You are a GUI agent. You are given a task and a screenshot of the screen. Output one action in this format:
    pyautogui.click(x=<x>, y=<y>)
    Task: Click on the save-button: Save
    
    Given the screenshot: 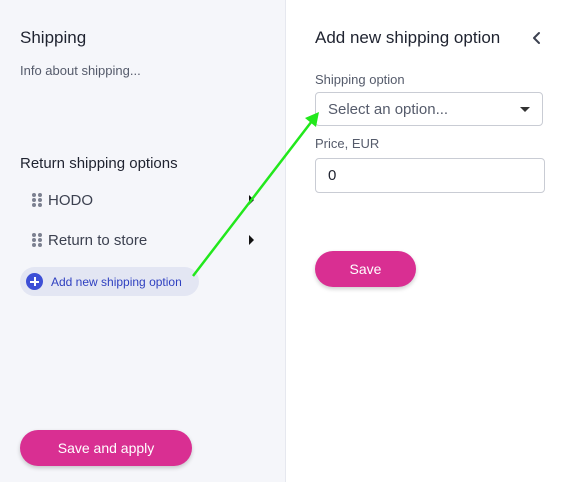 What is the action you would take?
    pyautogui.click(x=365, y=269)
    